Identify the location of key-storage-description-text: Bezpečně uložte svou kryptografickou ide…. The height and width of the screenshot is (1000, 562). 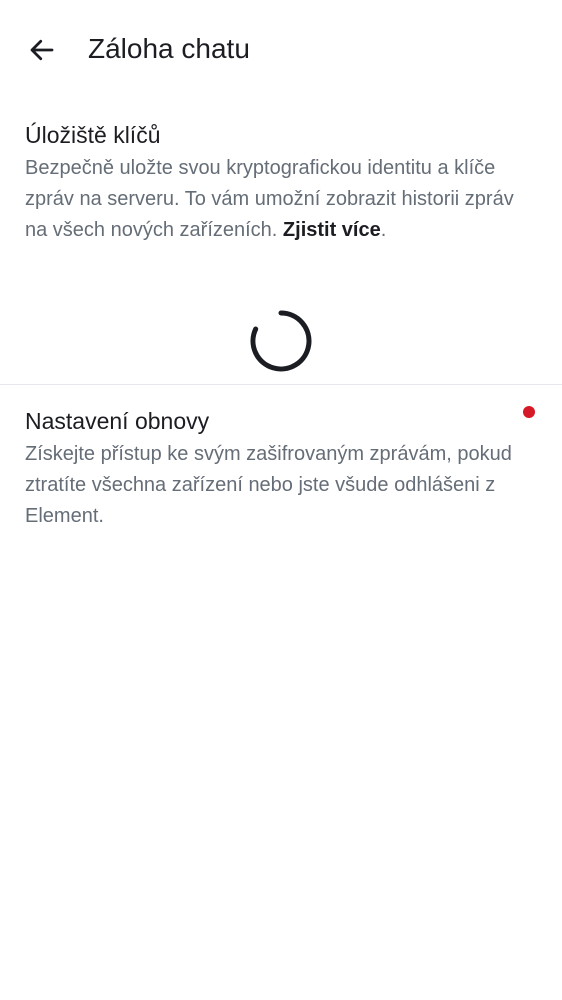
(269, 199).